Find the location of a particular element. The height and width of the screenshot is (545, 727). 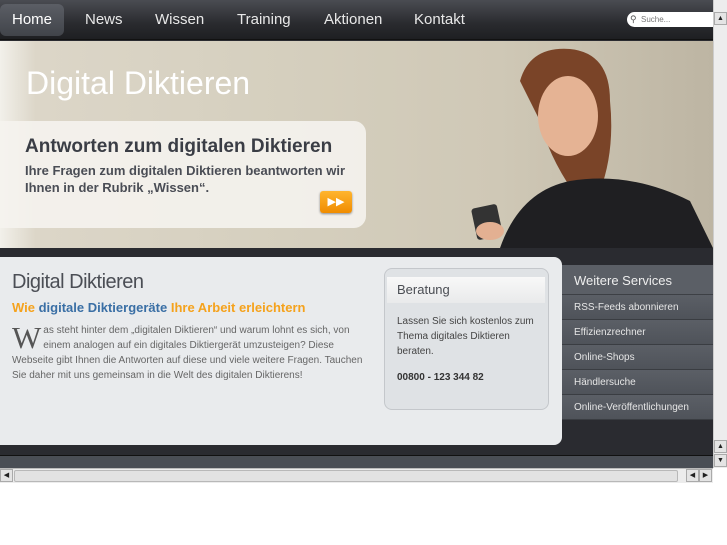

teaser-heading: Antworten zum digitalen Diktieren is located at coordinates (179, 146).